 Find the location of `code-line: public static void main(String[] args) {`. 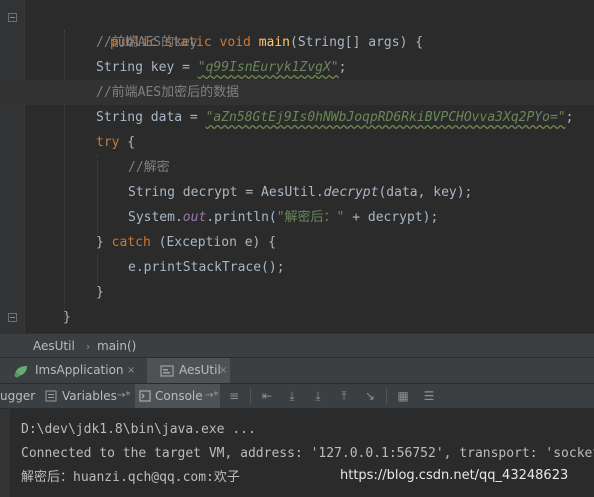

code-line: public static void main(String[] args) { is located at coordinates (297, 27).